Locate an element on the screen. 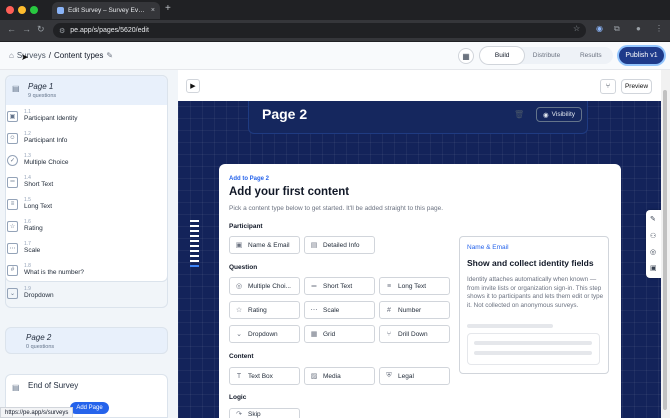  publish-button: Publish v1 is located at coordinates (641, 55).